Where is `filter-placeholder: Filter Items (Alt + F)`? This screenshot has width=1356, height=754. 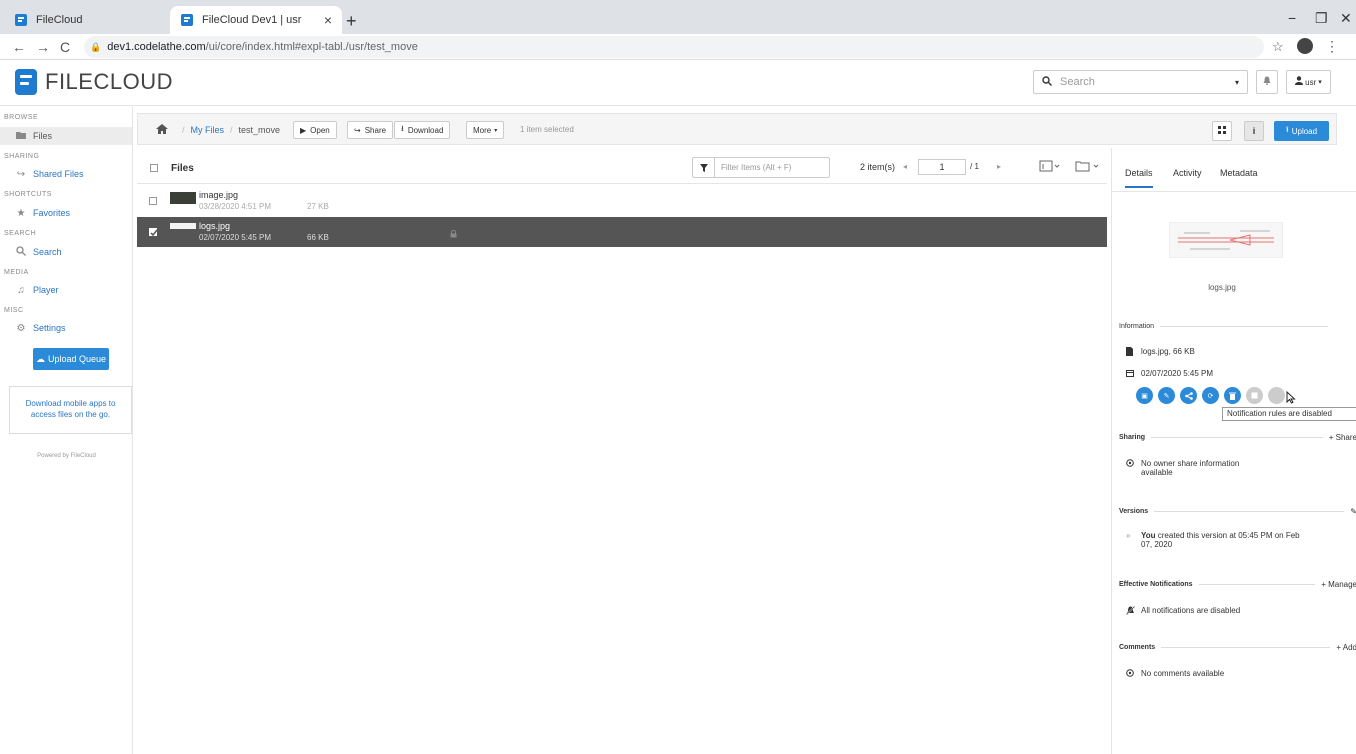
filter-placeholder: Filter Items (Alt + F) is located at coordinates (756, 167).